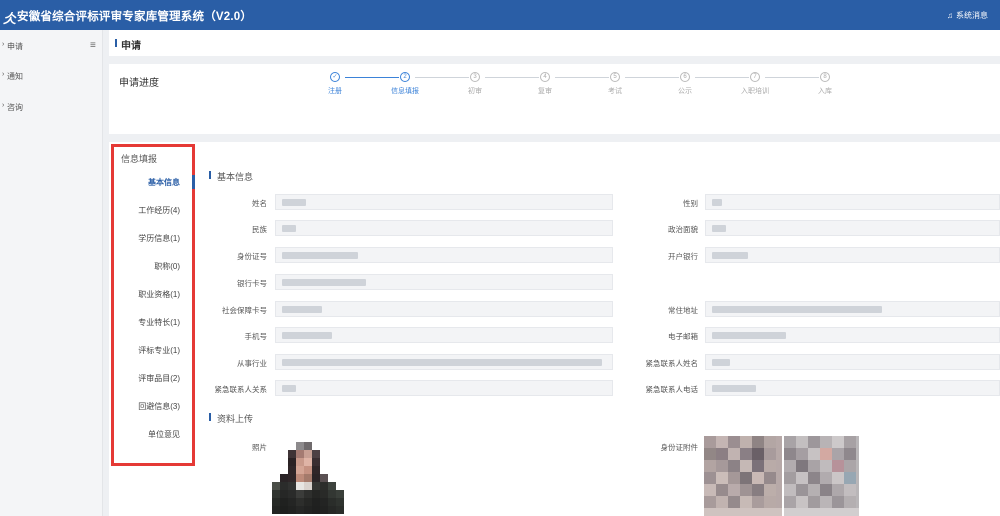  What do you see at coordinates (781, 476) in the screenshot?
I see `id-card-thumbnail` at bounding box center [781, 476].